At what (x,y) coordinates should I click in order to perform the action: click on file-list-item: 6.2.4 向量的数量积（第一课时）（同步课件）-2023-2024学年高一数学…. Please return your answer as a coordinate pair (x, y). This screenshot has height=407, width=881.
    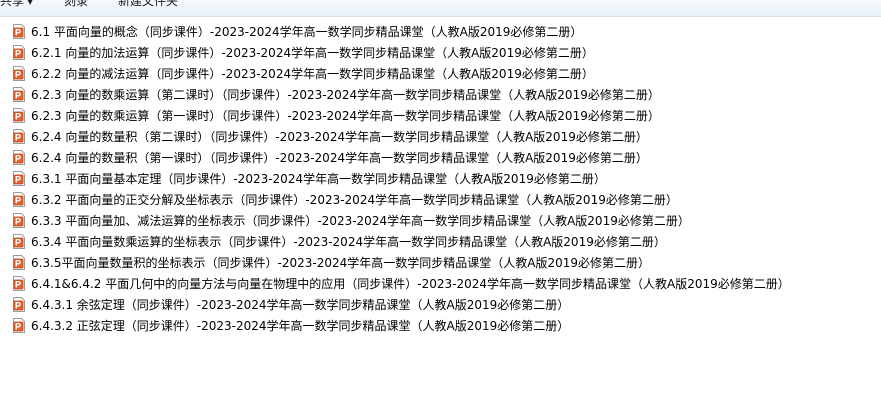
    Looking at the image, I should click on (440, 157).